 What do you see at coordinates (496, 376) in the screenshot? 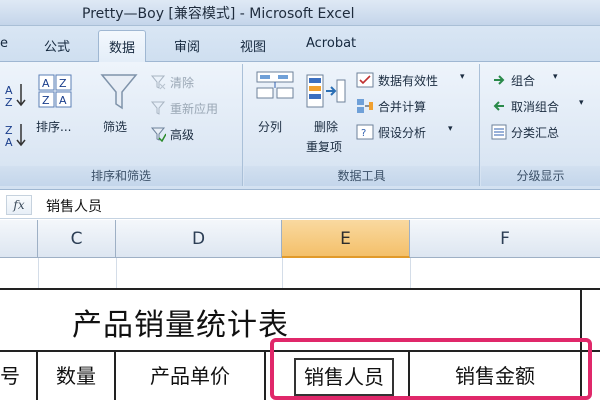
I see `header-cell-sales-amount: 销售金额` at bounding box center [496, 376].